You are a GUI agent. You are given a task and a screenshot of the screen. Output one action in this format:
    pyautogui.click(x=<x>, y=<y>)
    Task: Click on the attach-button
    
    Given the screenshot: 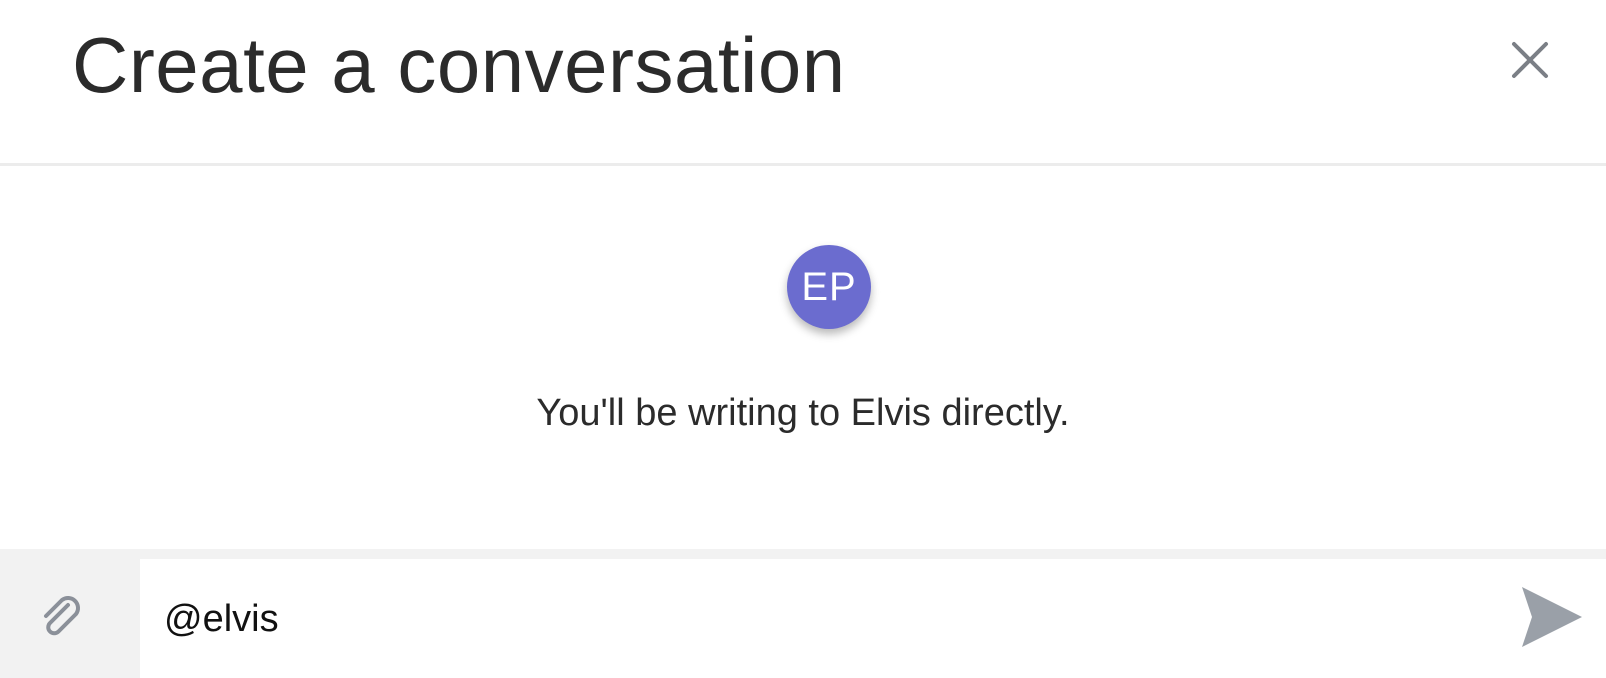 What is the action you would take?
    pyautogui.click(x=70, y=613)
    